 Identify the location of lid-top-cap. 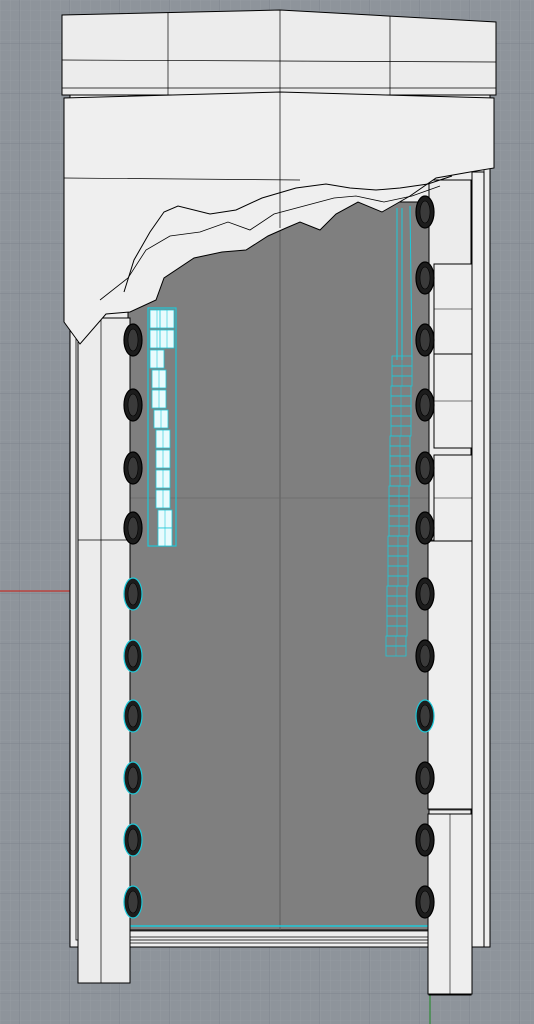
(279, 52).